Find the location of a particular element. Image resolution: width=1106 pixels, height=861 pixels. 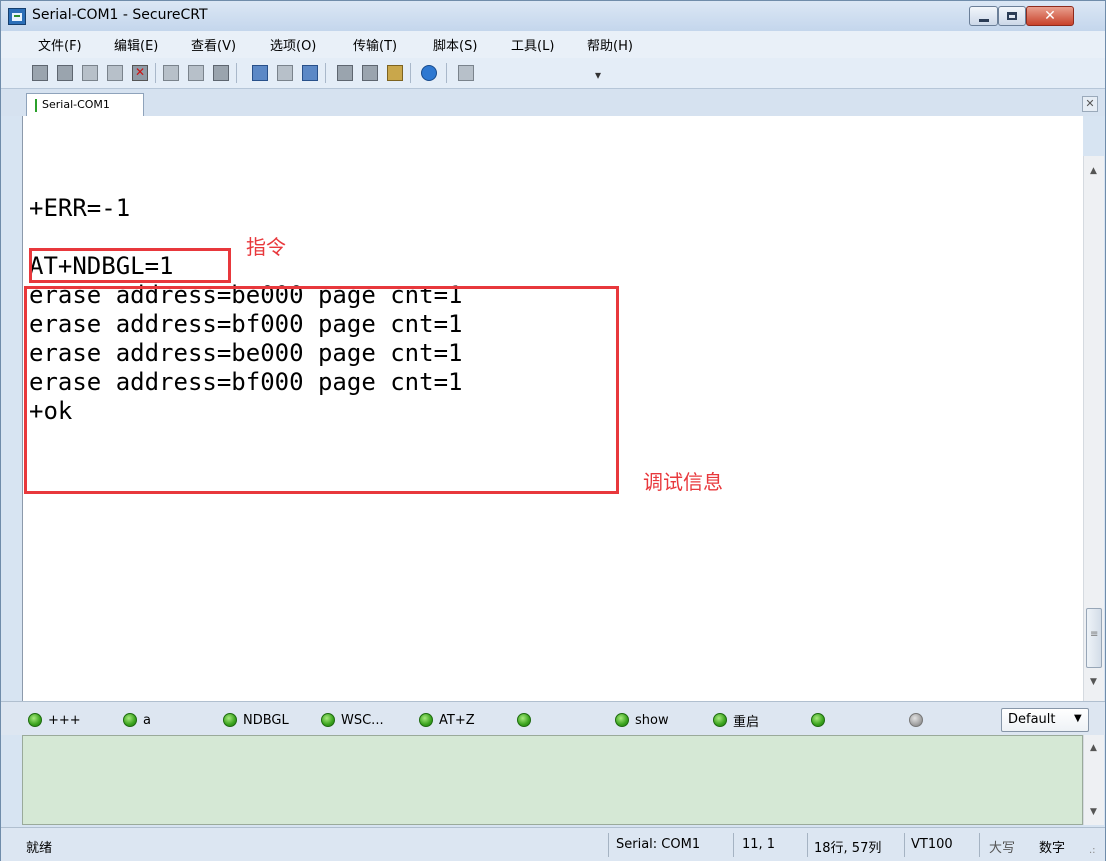

button-bar-item: AT+Z is located at coordinates (447, 720).